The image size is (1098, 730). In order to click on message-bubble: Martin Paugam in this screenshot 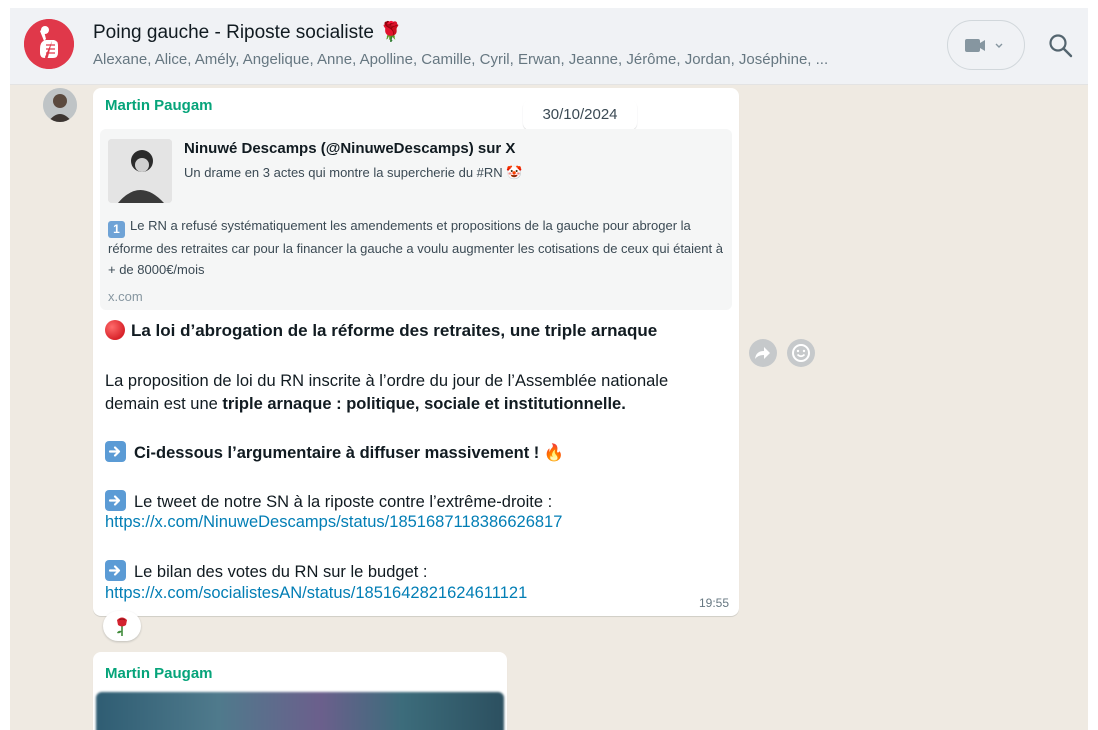, I will do `click(300, 691)`.